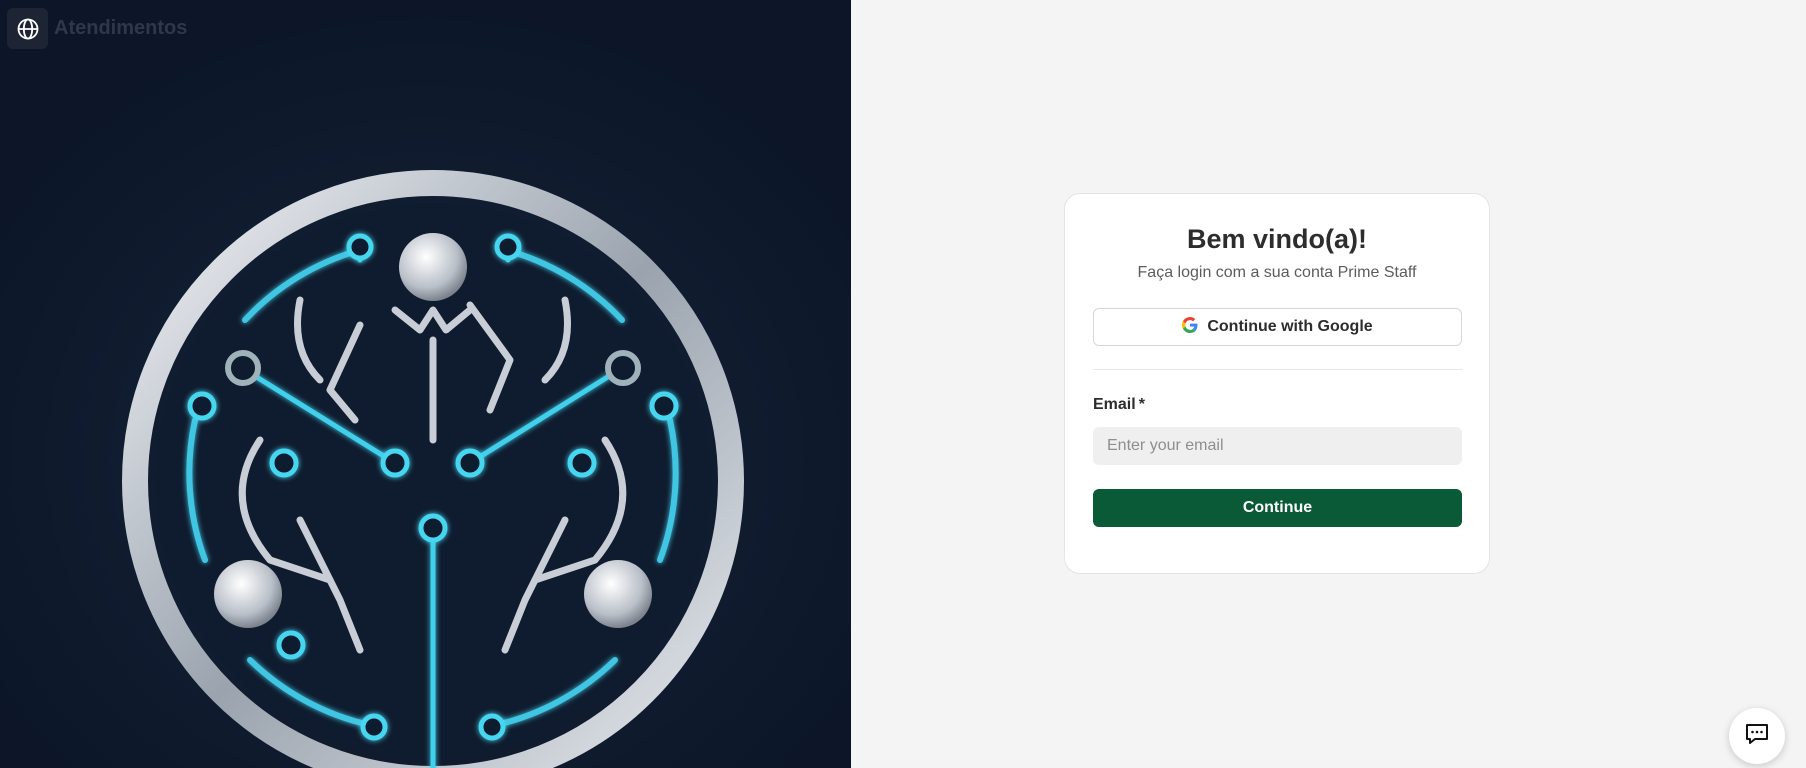  What do you see at coordinates (1276, 239) in the screenshot?
I see `login-title: Bem vindo(a)!` at bounding box center [1276, 239].